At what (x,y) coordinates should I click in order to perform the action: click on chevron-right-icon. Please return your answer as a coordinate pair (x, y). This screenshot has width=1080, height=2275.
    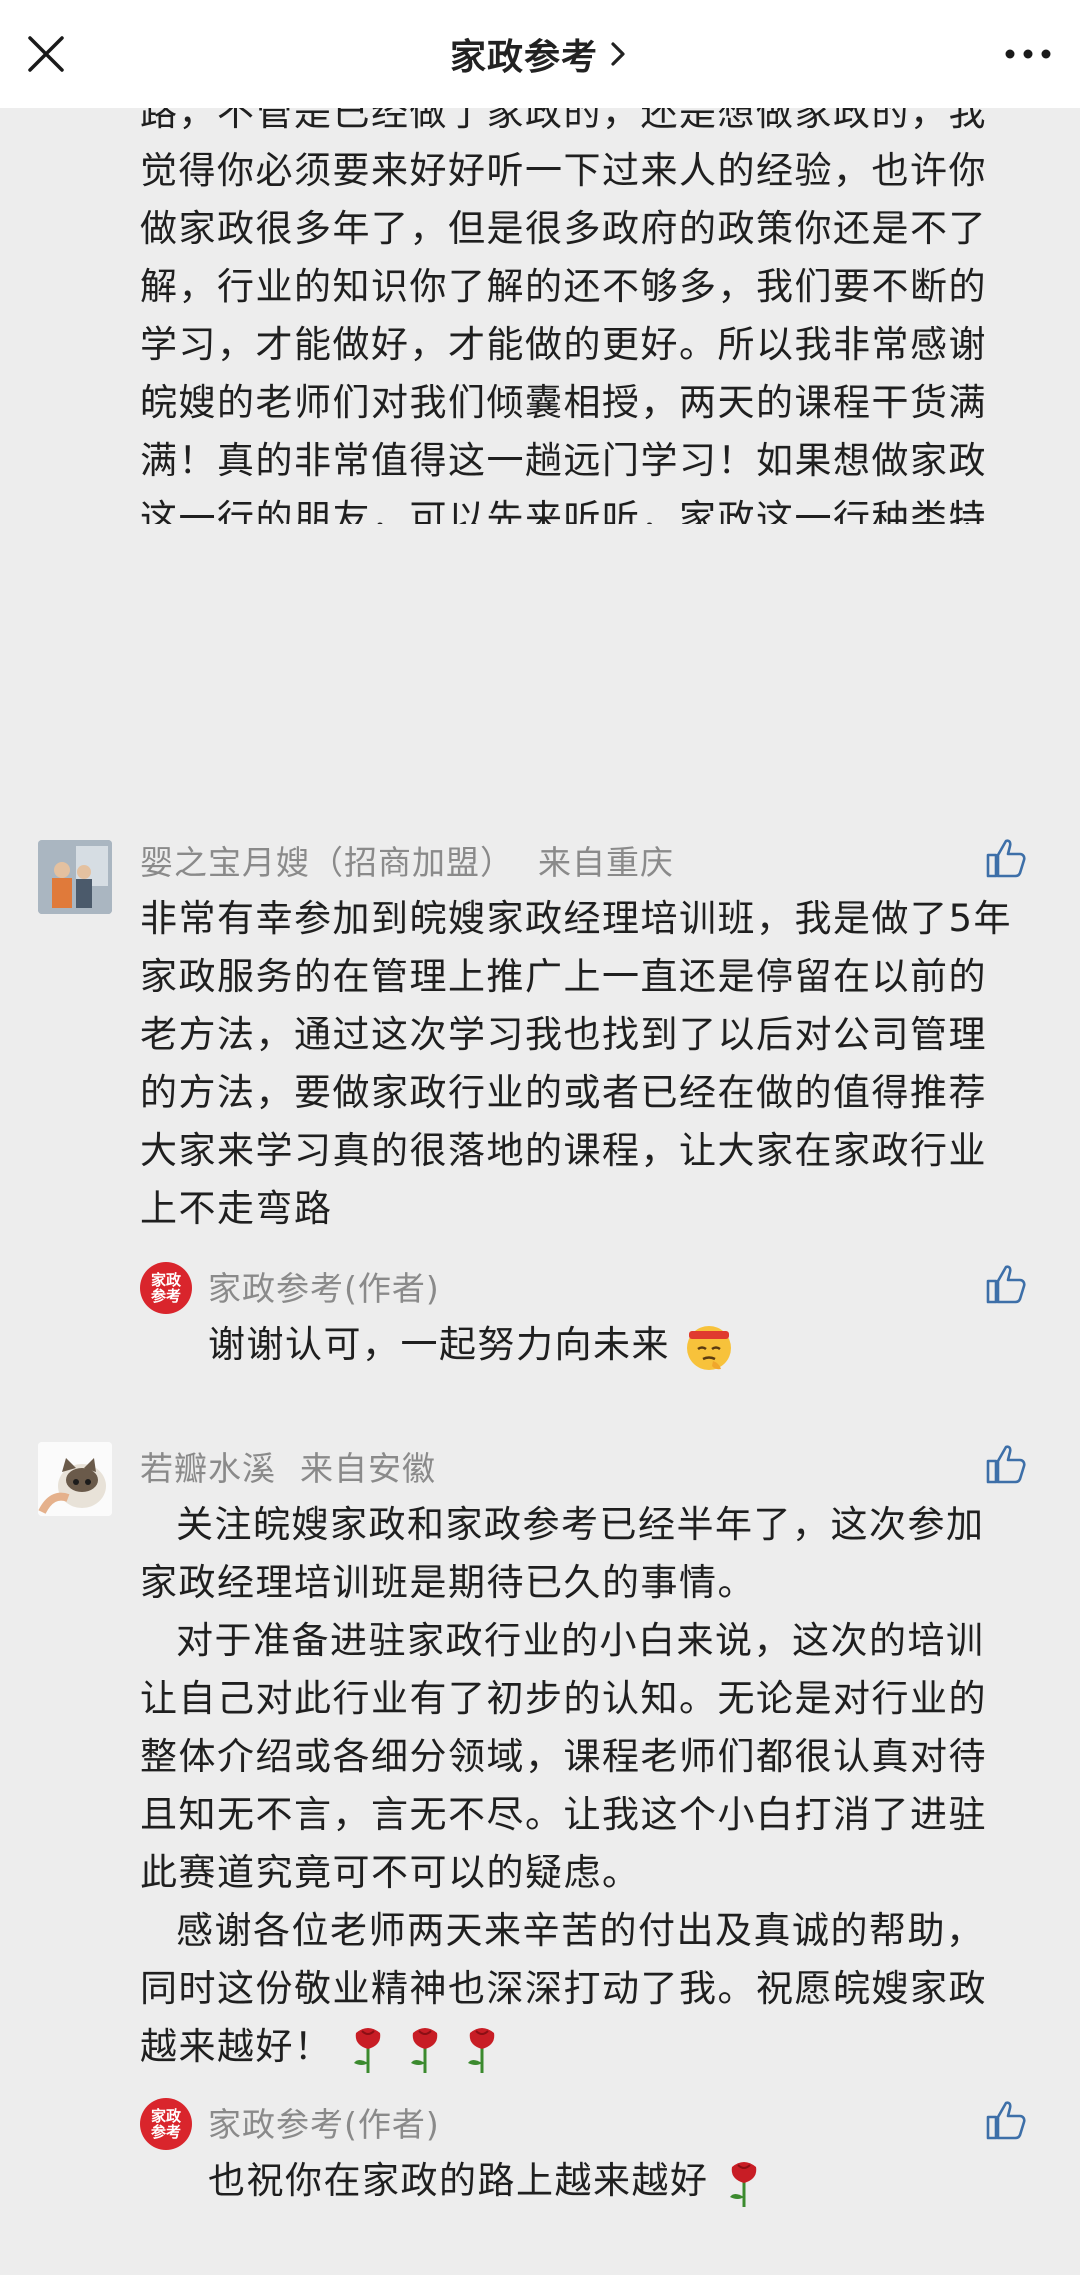
    Looking at the image, I should click on (618, 54).